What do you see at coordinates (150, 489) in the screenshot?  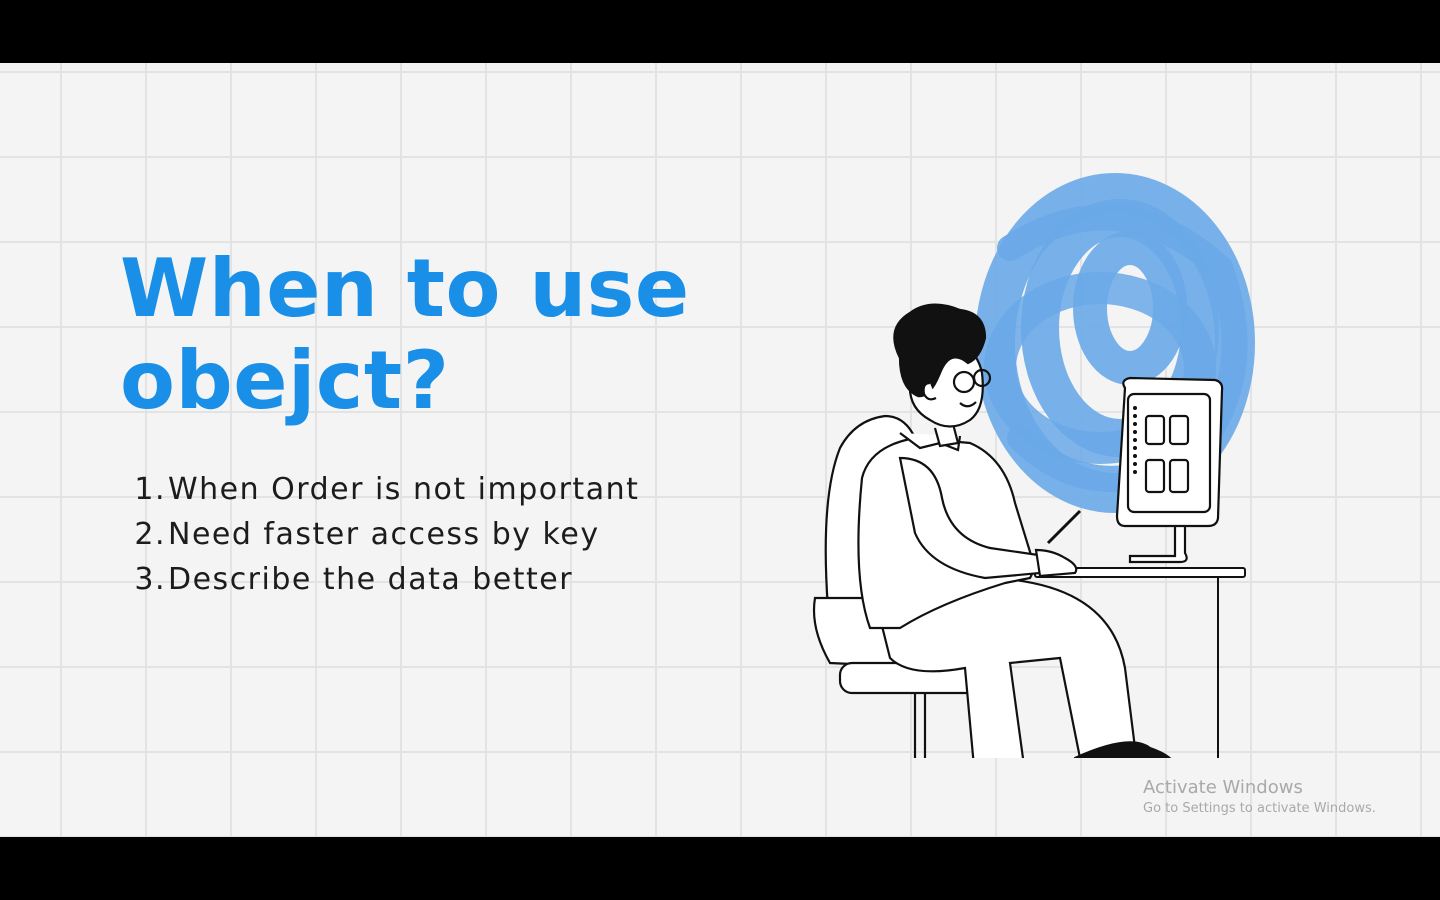 I see `list-item-number: 1.` at bounding box center [150, 489].